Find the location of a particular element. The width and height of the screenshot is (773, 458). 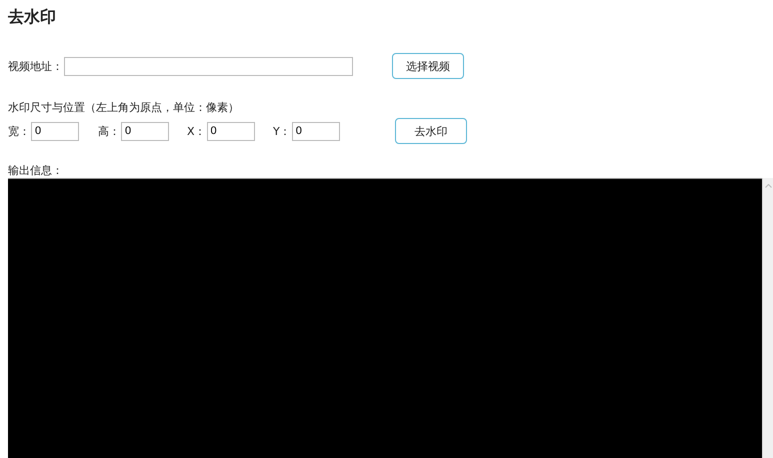

page-title: 去水印 is located at coordinates (31, 17).